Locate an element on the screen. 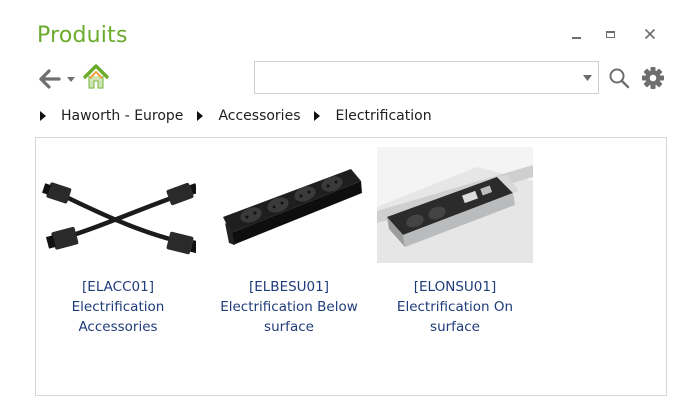 Image resolution: width=684 pixels, height=410 pixels. product-name: Electrification On surface is located at coordinates (455, 317).